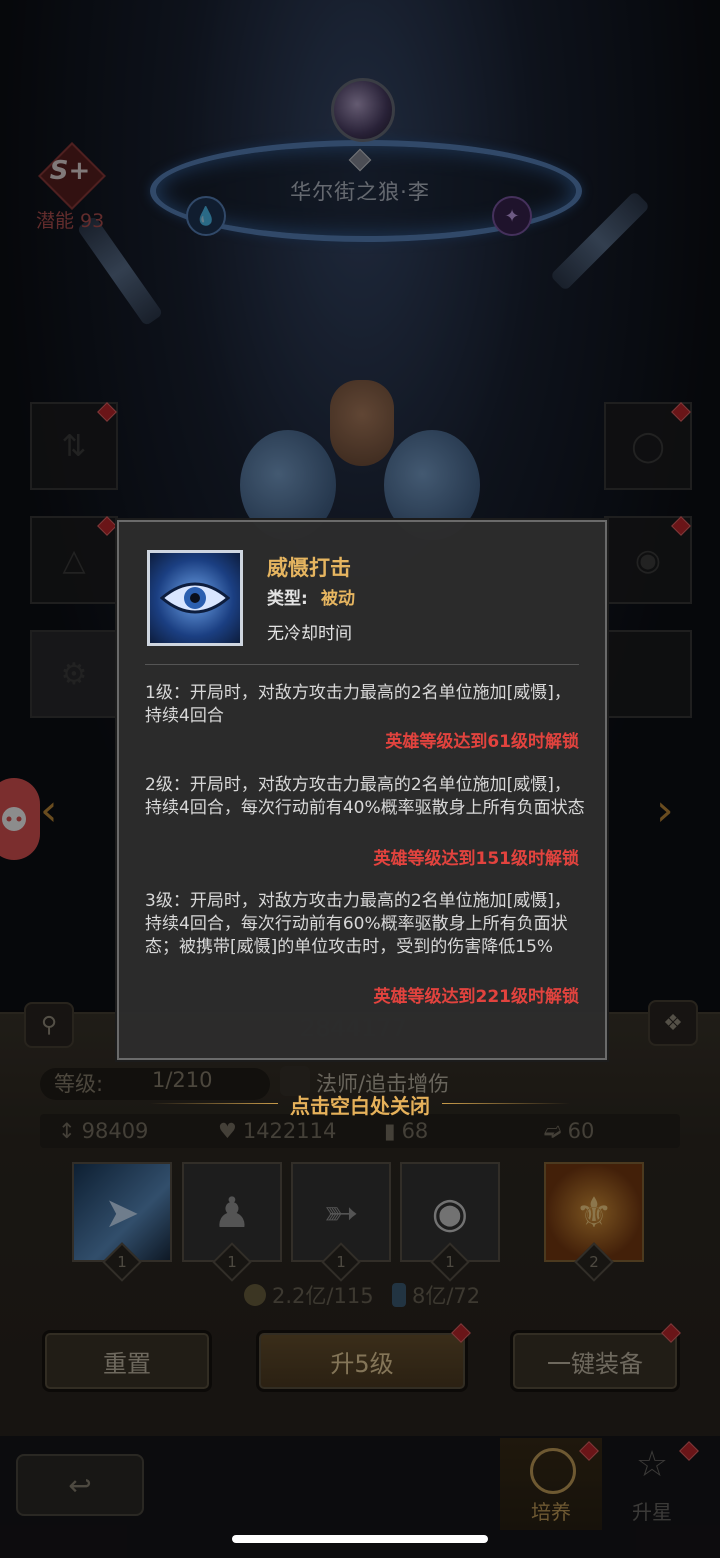  I want to click on skill-name: 威慑打击, so click(309, 568).